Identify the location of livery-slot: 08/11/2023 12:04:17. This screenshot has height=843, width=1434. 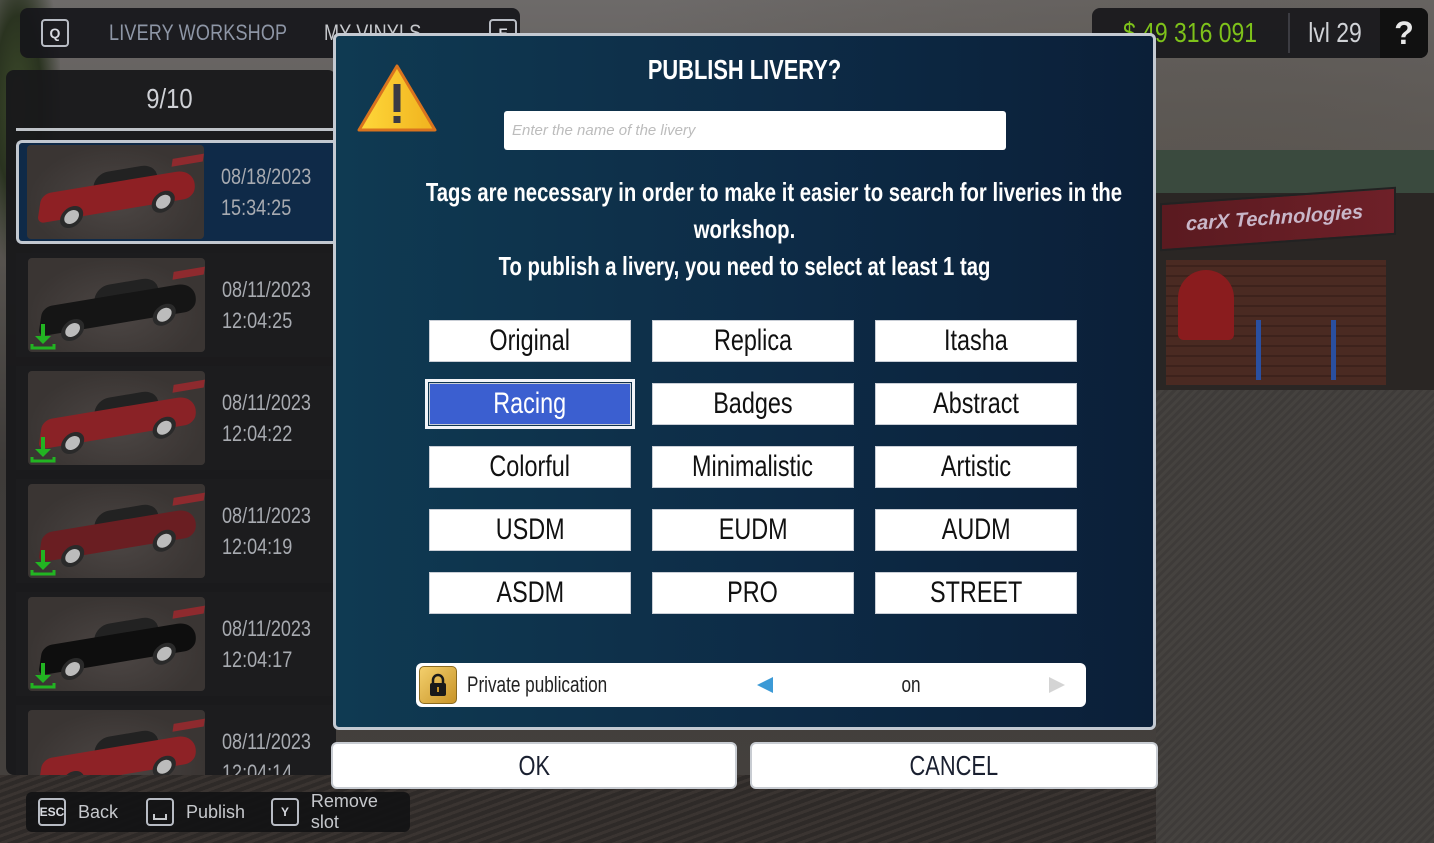
(176, 644).